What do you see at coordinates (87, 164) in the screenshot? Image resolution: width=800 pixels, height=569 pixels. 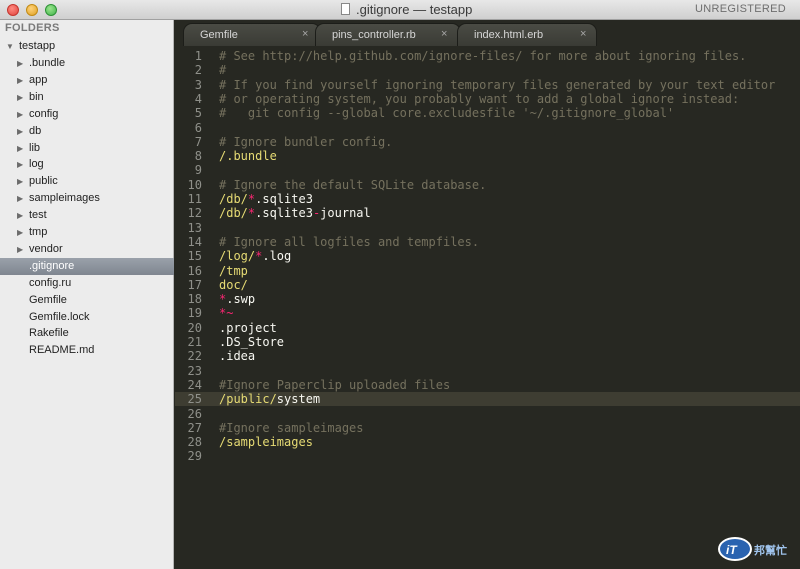 I see `tree-folder: ▶ log` at bounding box center [87, 164].